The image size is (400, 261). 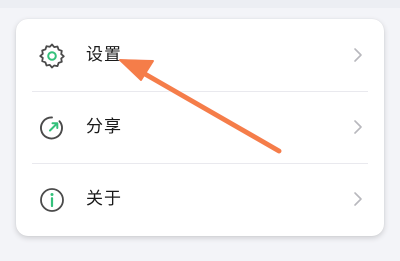 I want to click on gear-icon, so click(x=52, y=56).